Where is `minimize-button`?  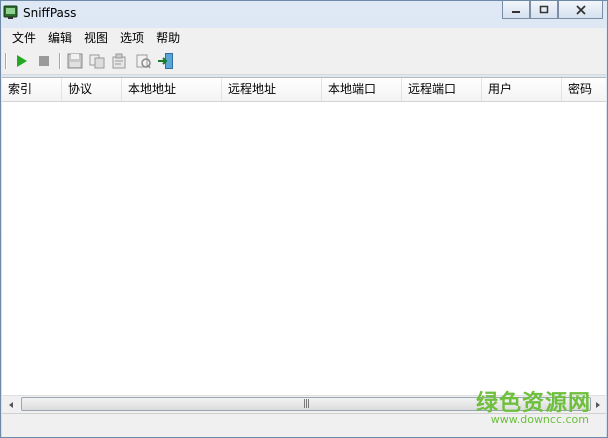 minimize-button is located at coordinates (516, 10).